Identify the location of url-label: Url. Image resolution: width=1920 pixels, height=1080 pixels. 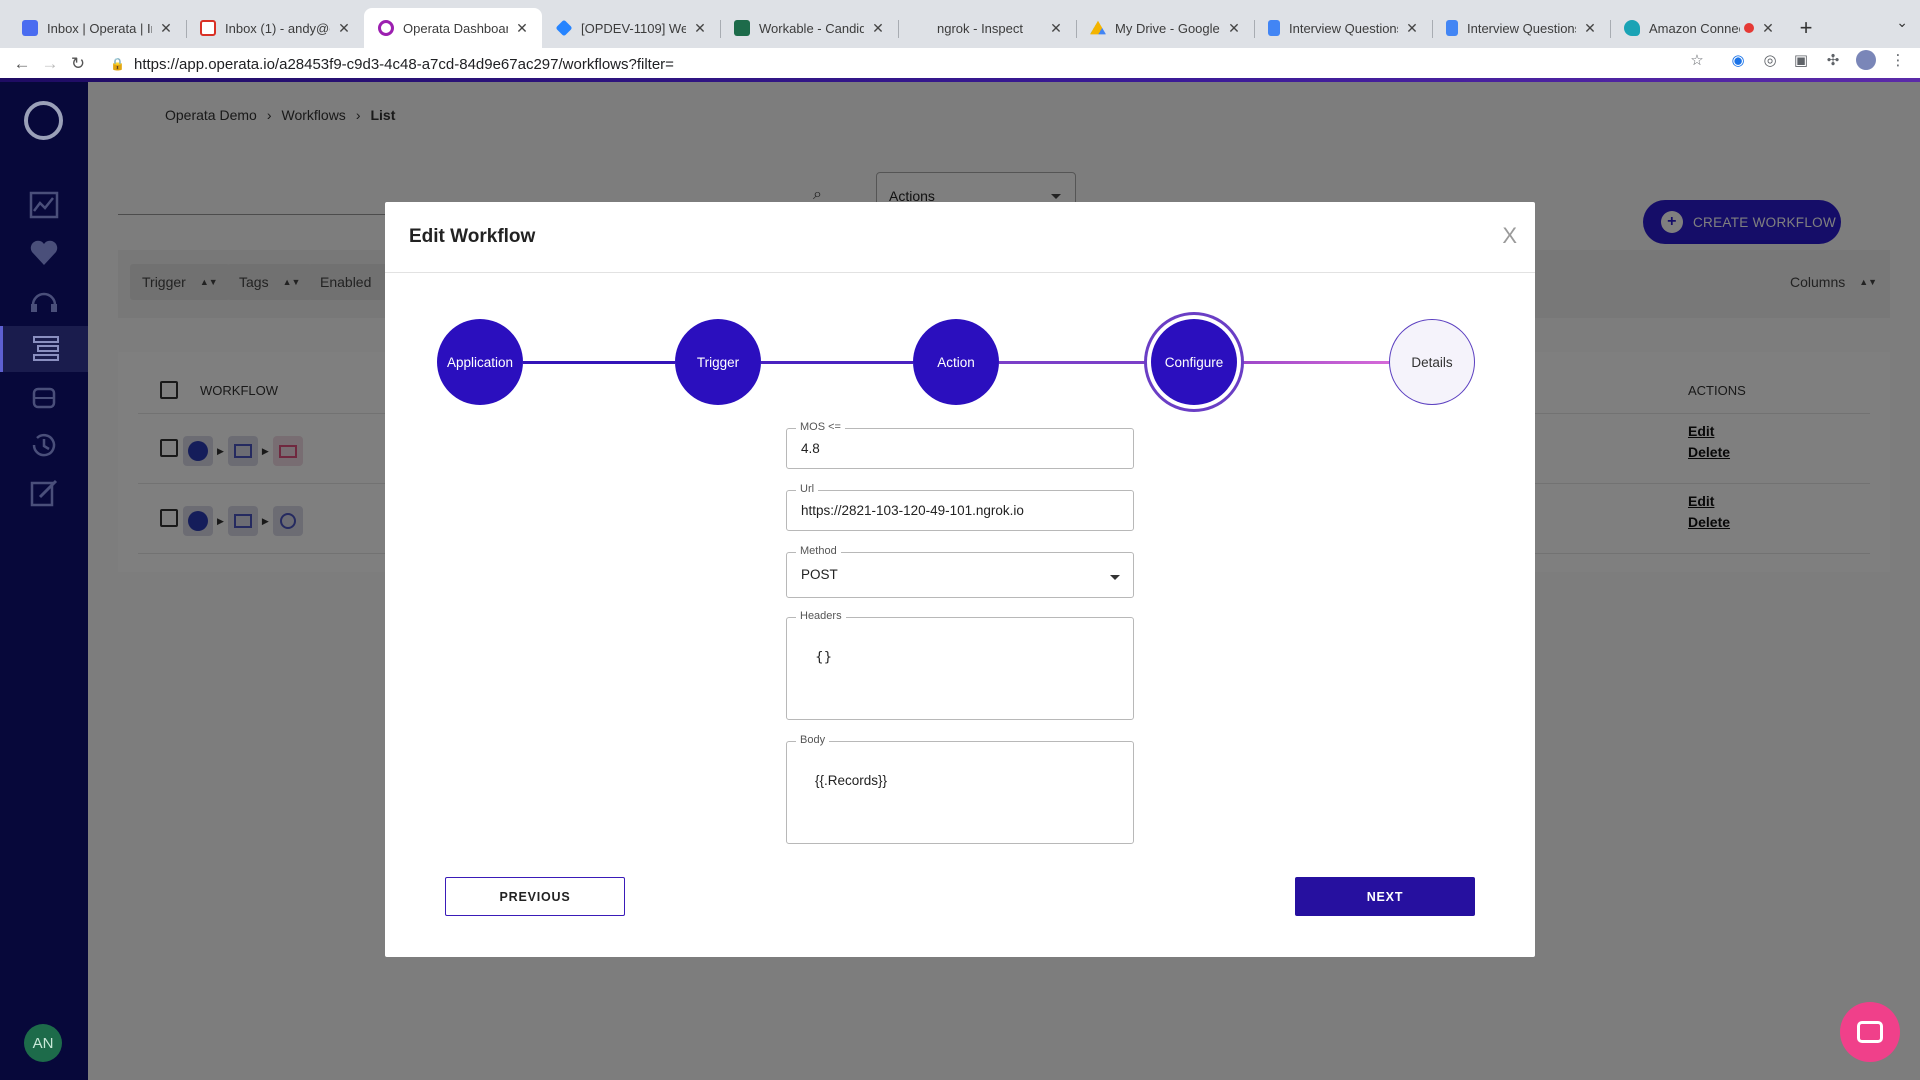
(807, 489).